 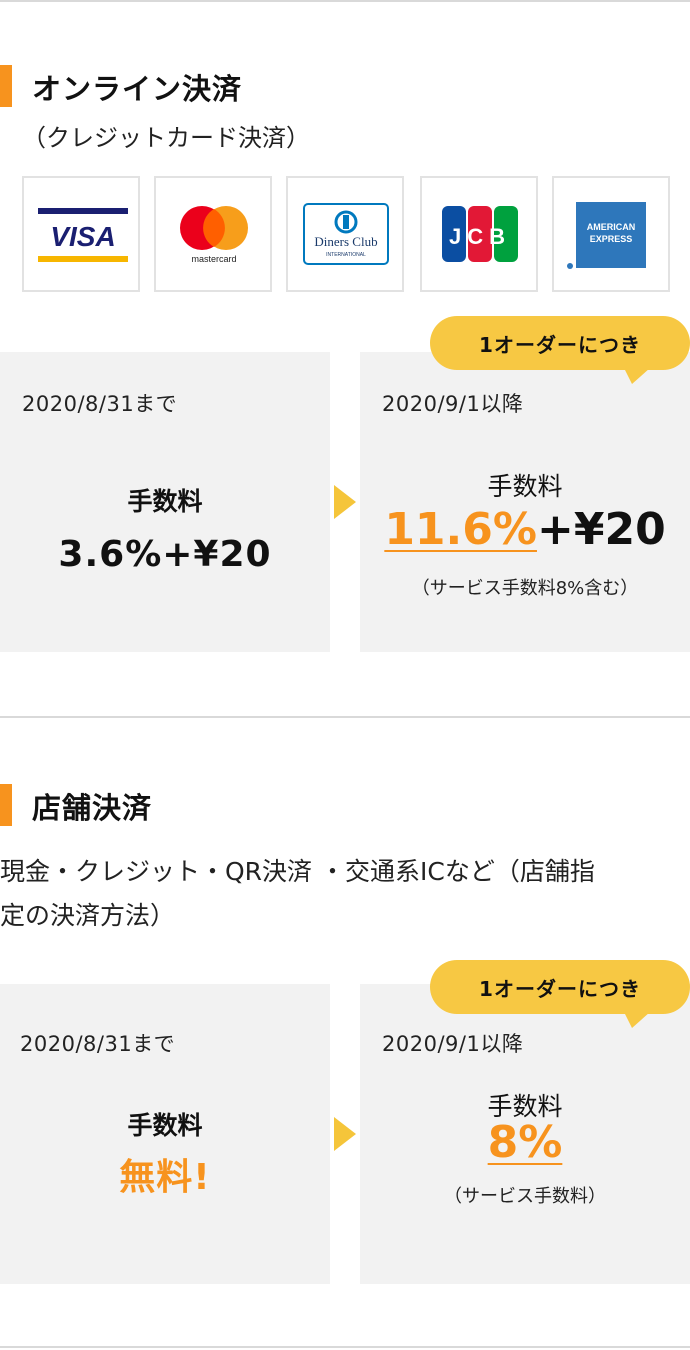 I want to click on store-bubble-text: 1オーダーにつき, so click(x=560, y=988).